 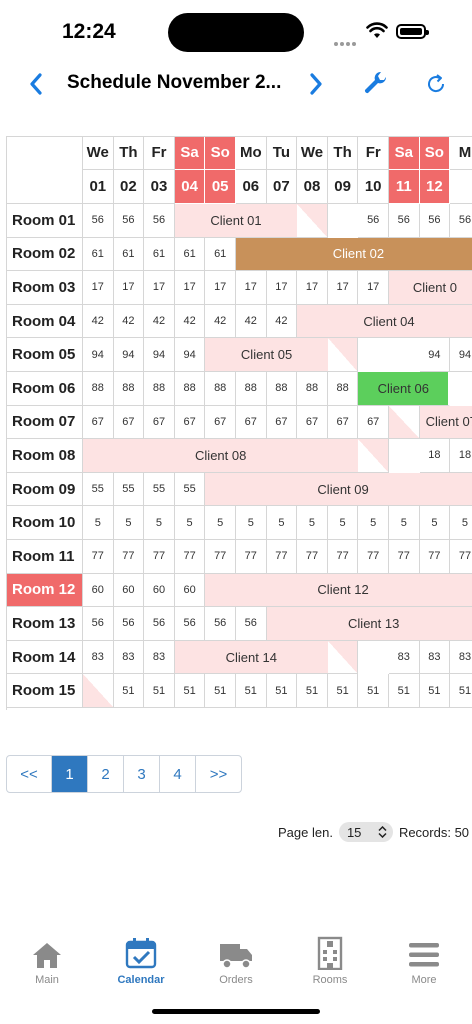 I want to click on booking-bar: Client 09, so click(x=338, y=489).